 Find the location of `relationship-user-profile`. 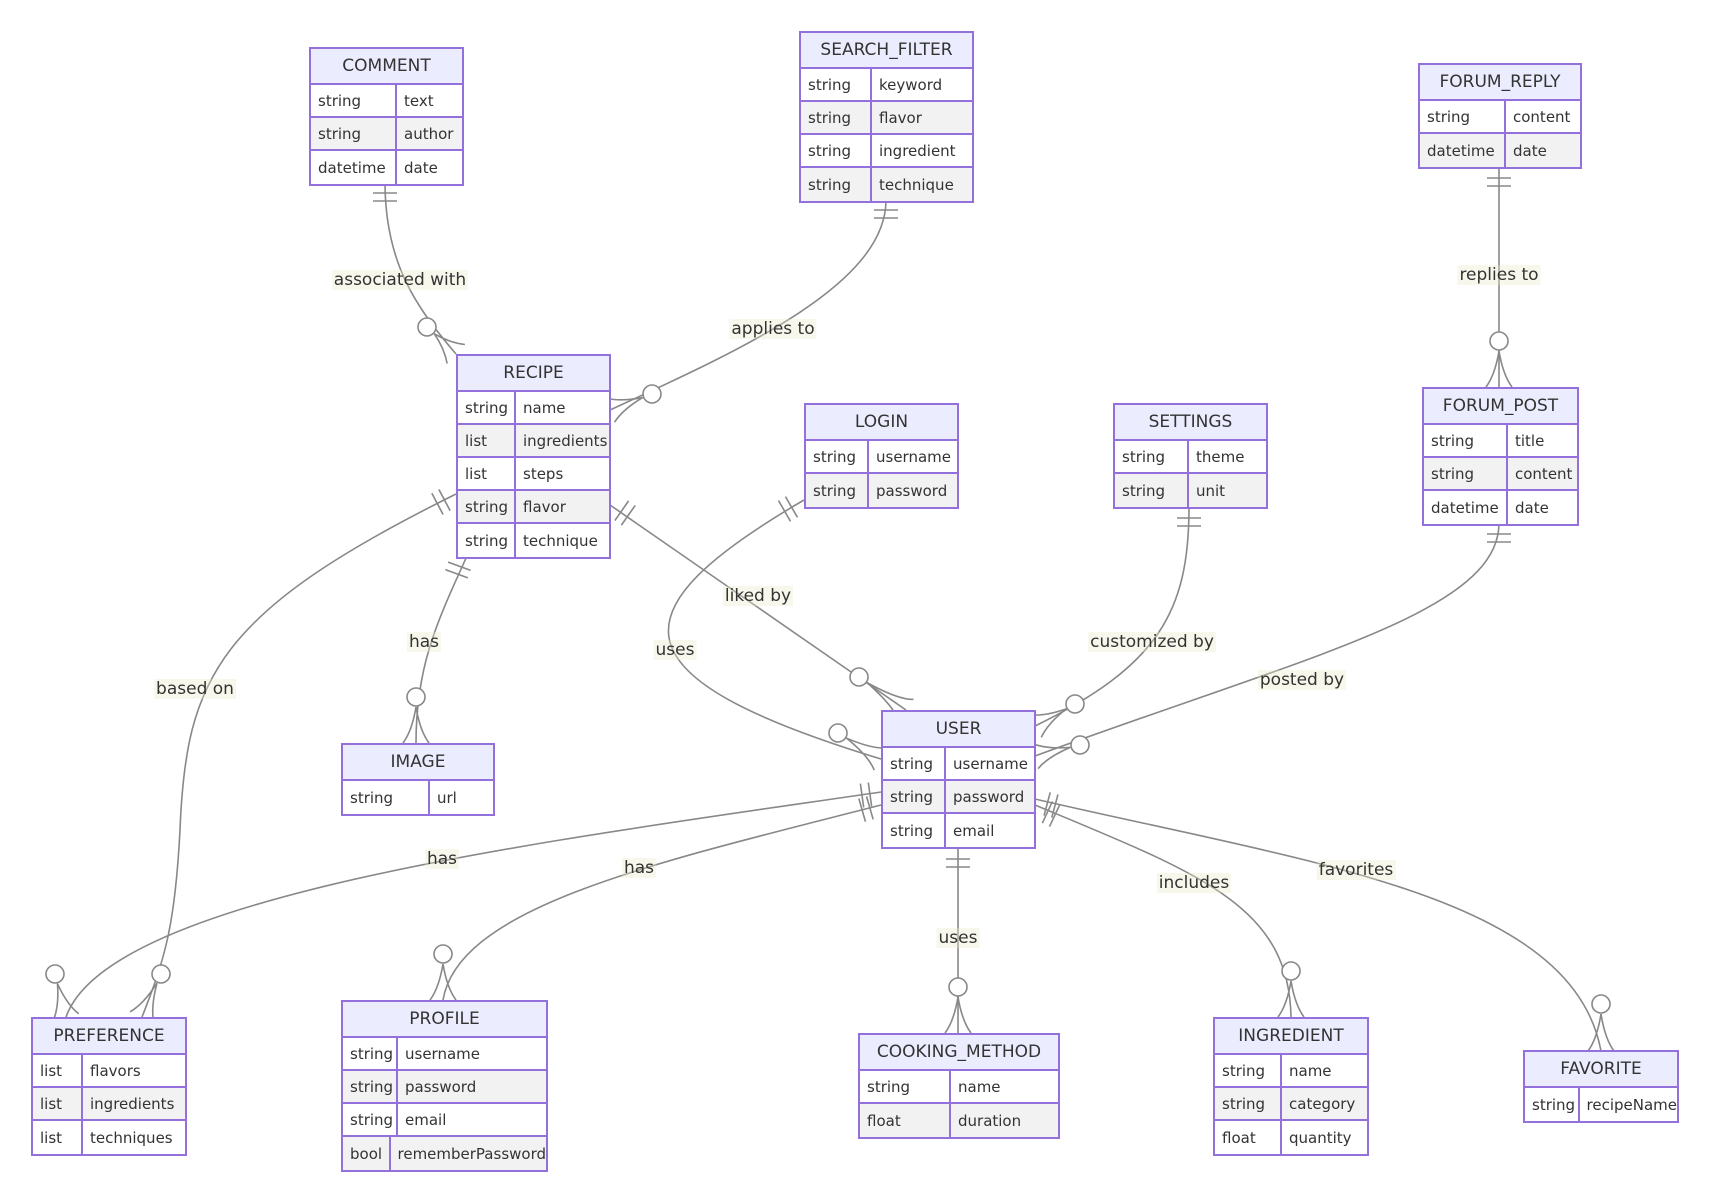

relationship-user-profile is located at coordinates (655, 898).